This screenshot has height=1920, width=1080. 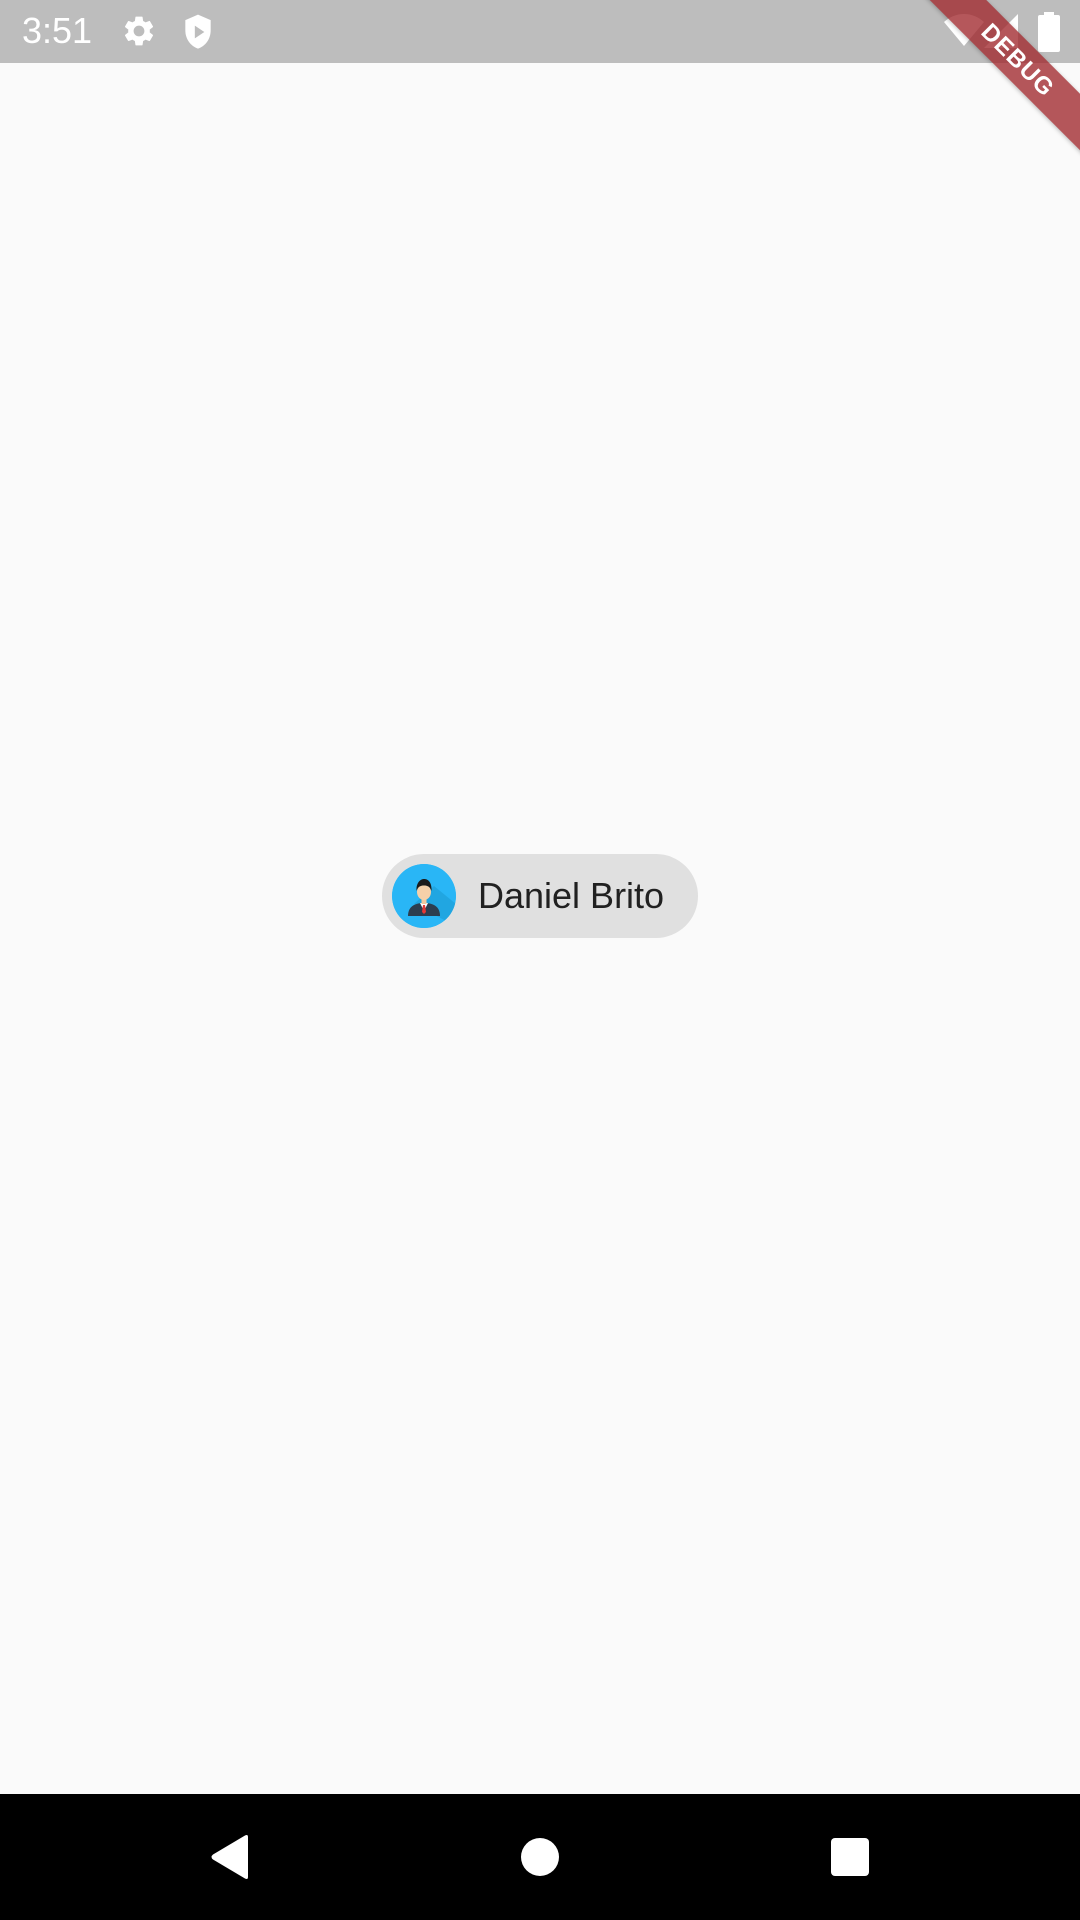 I want to click on navigation-bar, so click(x=540, y=1857).